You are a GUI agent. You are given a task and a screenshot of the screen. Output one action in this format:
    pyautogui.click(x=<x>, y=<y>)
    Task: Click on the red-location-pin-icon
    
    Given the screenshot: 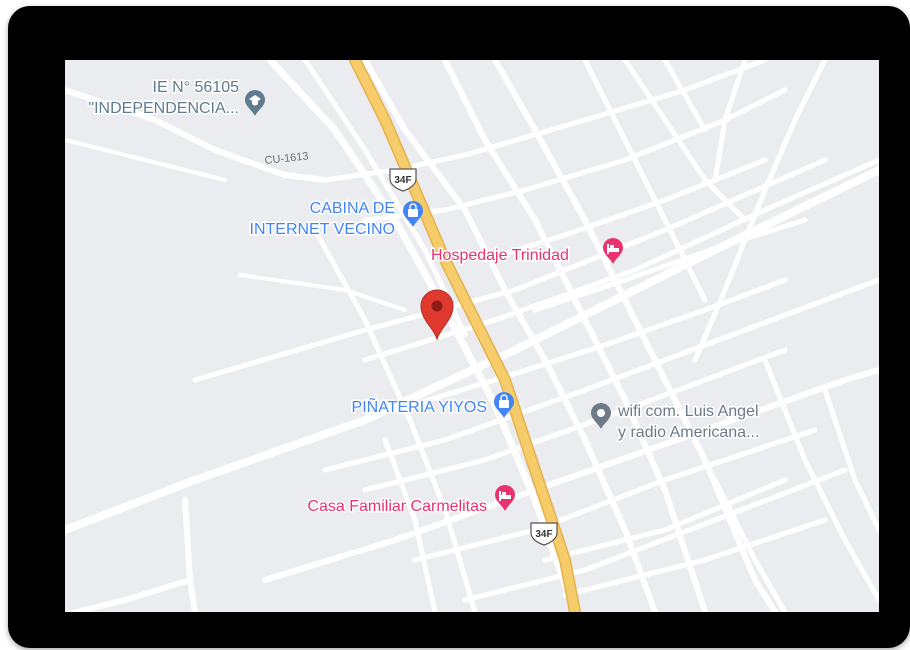 What is the action you would take?
    pyautogui.click(x=437, y=315)
    